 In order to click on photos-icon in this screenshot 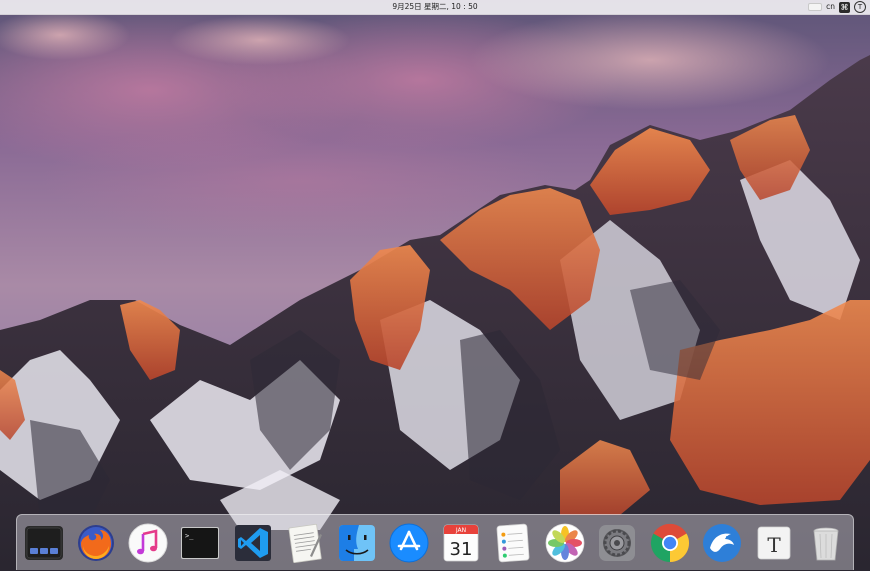, I will do `click(565, 543)`.